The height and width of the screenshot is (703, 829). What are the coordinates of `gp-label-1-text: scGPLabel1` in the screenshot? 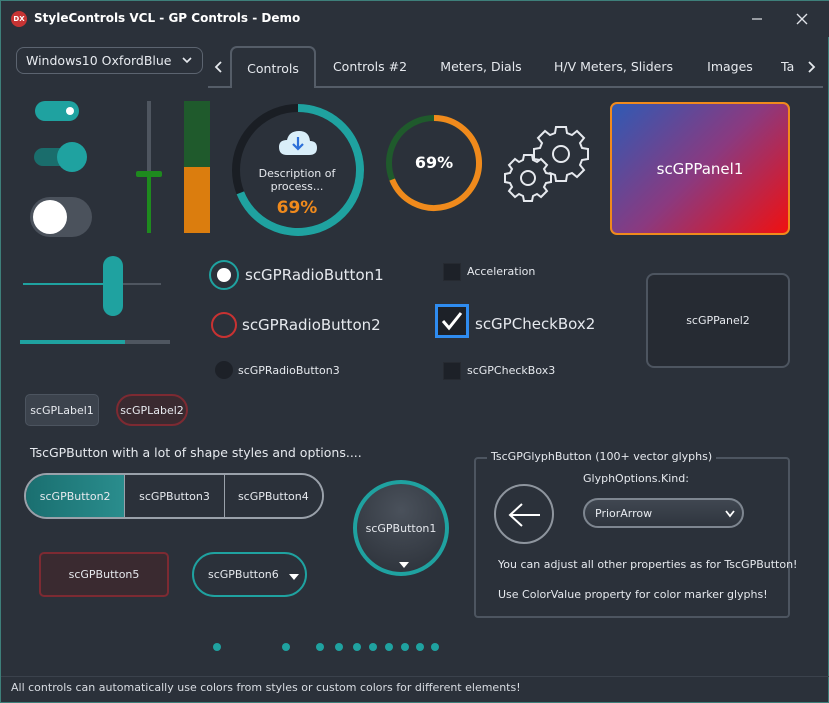 It's located at (62, 410).